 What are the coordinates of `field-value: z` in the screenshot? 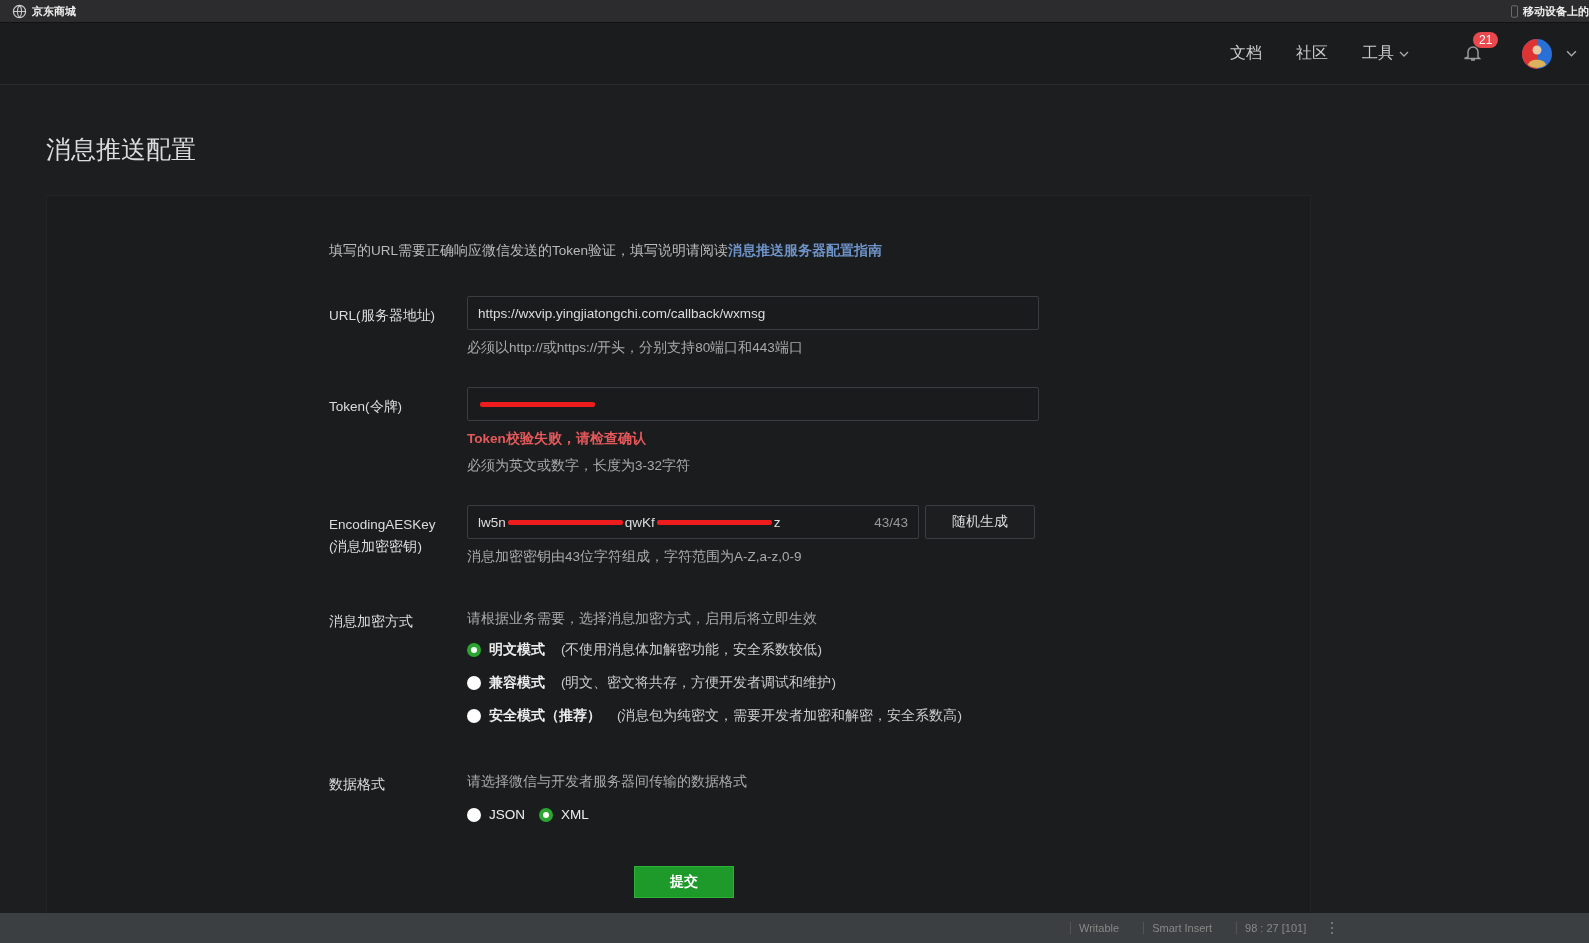 It's located at (777, 522).